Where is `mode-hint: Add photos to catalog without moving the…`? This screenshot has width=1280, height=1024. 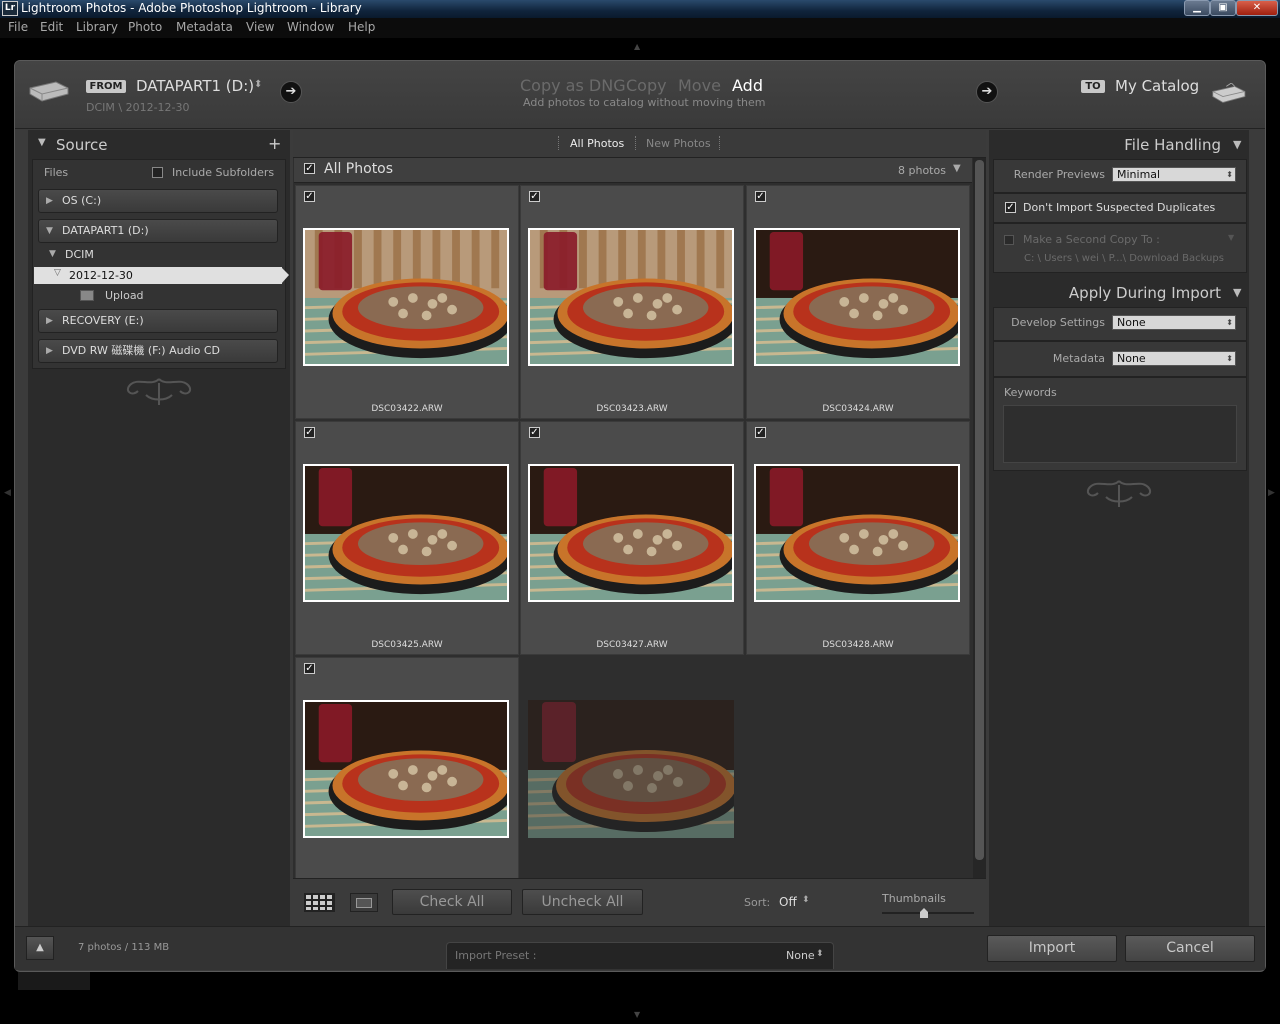
mode-hint: Add photos to catalog without moving the… is located at coordinates (644, 102).